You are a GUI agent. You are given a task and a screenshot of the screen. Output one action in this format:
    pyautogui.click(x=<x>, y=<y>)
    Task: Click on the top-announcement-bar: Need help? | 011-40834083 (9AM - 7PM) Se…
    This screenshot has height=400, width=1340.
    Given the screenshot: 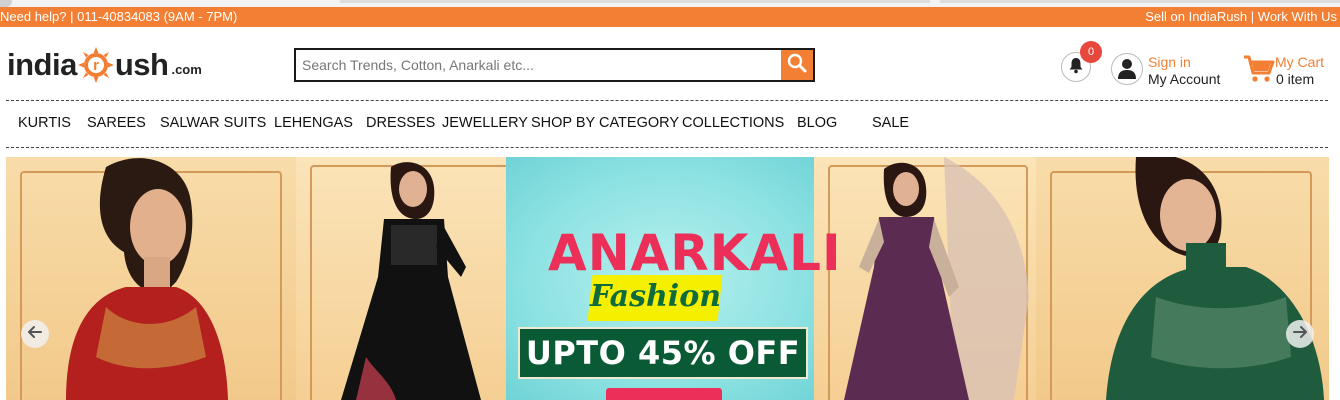 What is the action you would take?
    pyautogui.click(x=670, y=17)
    